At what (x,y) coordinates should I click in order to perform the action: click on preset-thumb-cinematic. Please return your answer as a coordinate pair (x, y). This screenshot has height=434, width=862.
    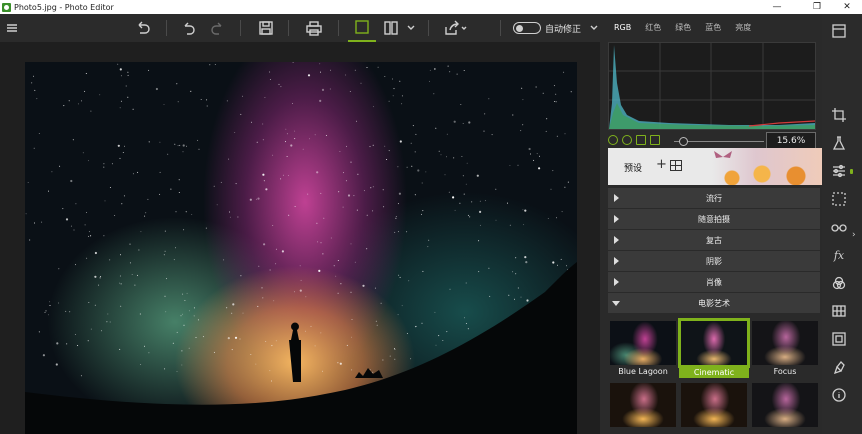
    Looking at the image, I should click on (714, 343).